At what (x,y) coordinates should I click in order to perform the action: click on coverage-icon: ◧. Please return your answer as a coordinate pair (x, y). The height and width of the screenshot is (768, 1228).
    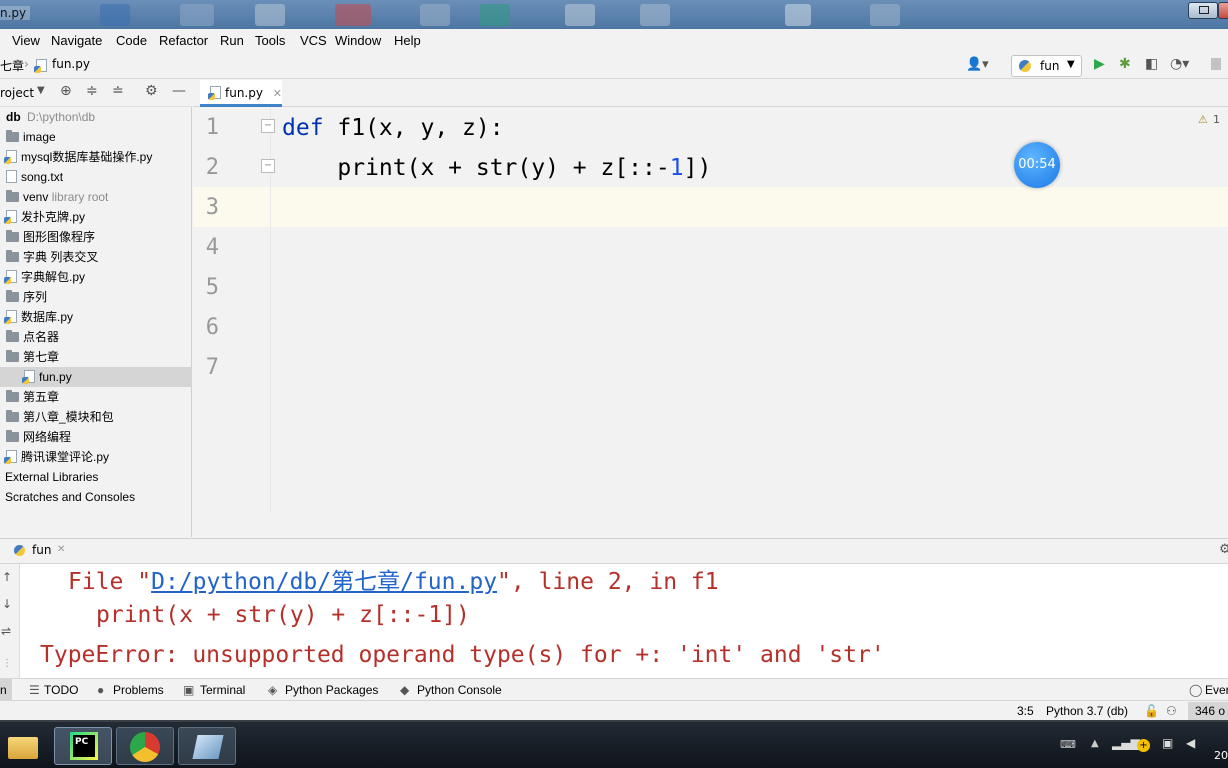
    Looking at the image, I should click on (1151, 64).